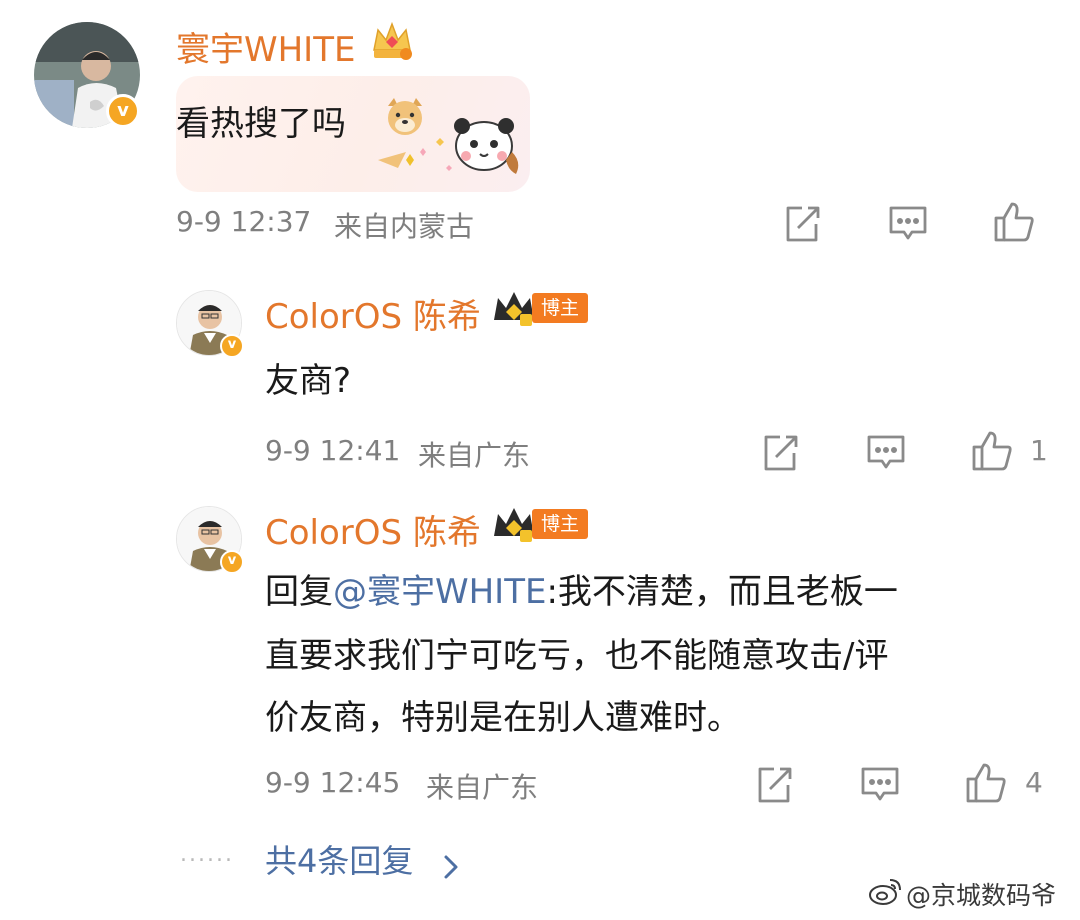 The height and width of the screenshot is (920, 1080). I want to click on reply2-text-line3: 价友商，特别是在别人遭难时。, so click(503, 718).